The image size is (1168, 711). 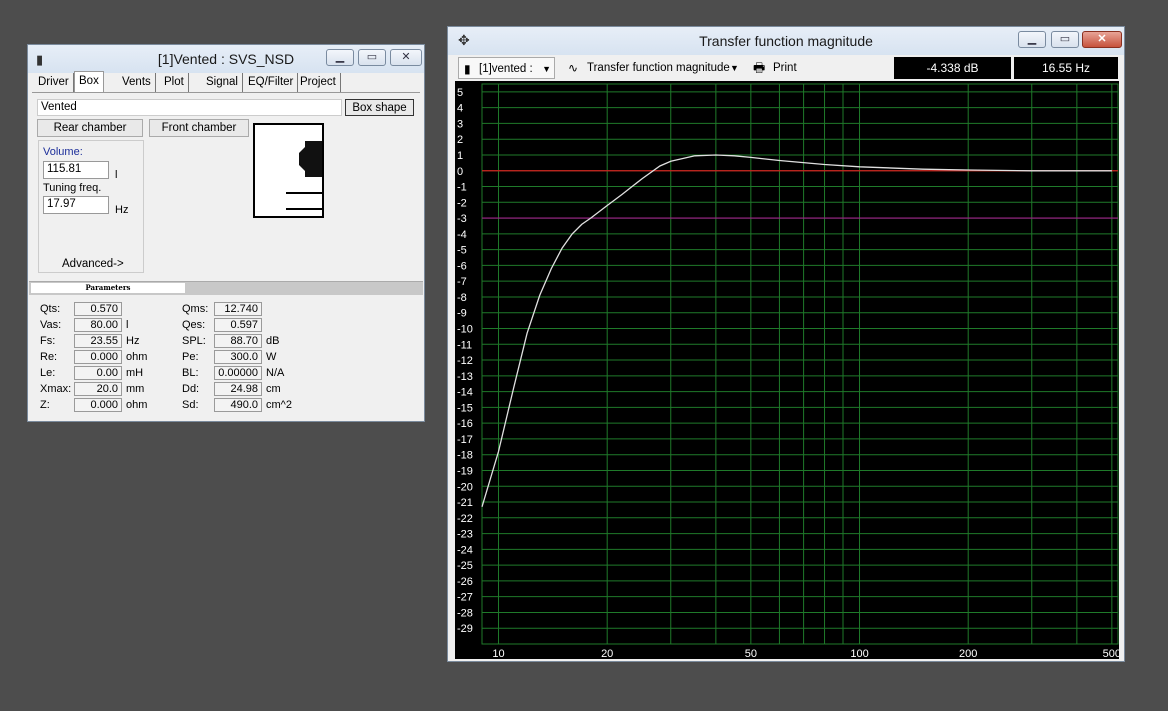 What do you see at coordinates (190, 373) in the screenshot?
I see `param-label: BL:` at bounding box center [190, 373].